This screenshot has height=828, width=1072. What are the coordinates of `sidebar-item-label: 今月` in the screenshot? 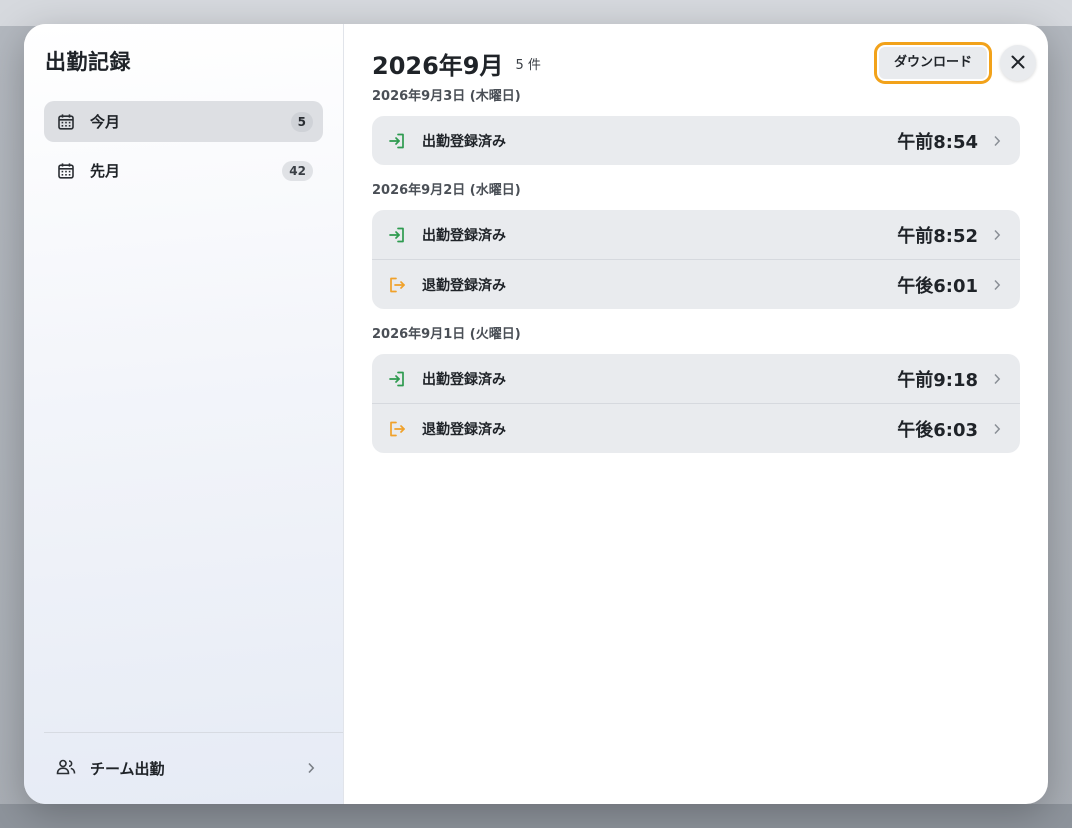 It's located at (105, 122).